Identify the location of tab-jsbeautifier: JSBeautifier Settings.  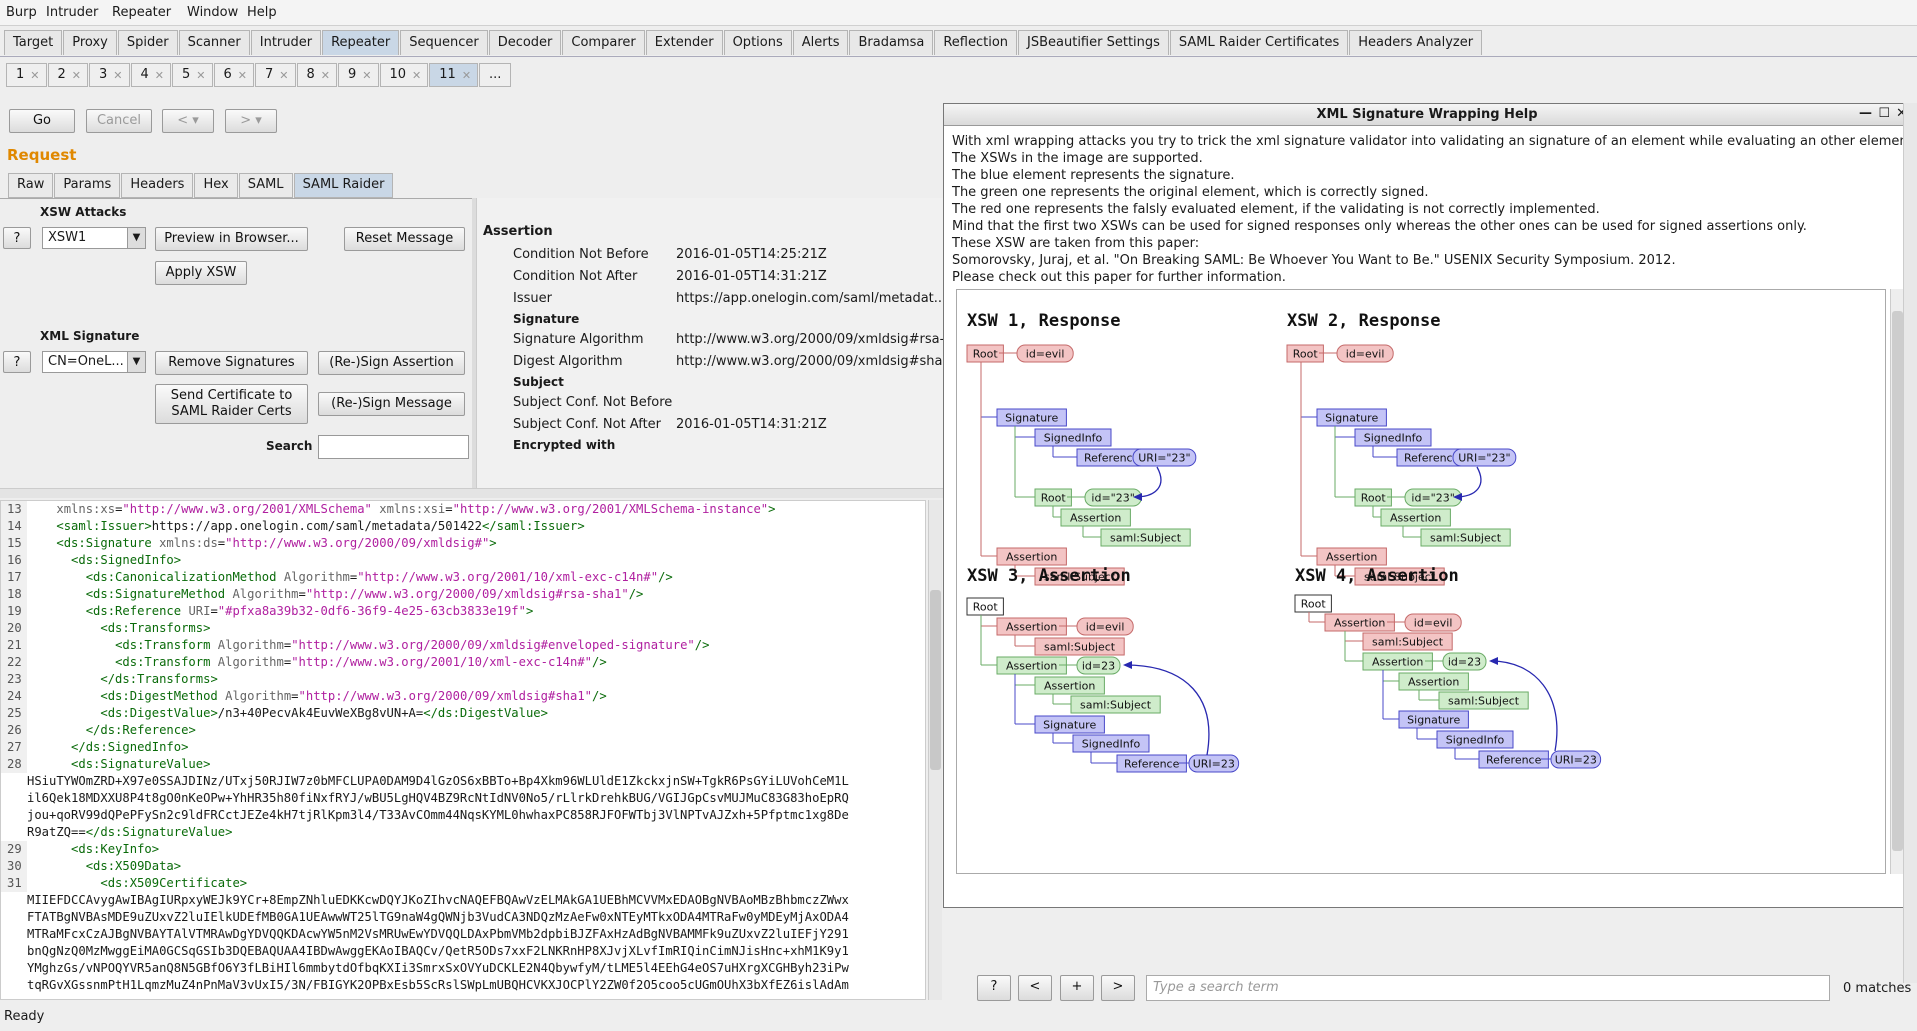
(1093, 42).